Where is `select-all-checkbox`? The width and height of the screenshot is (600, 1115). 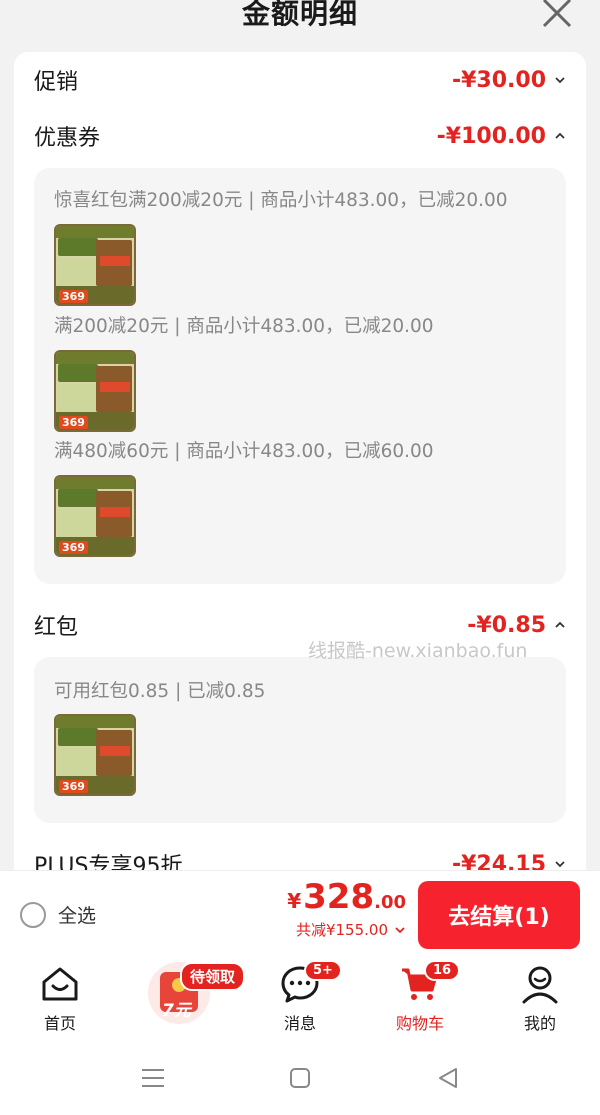 select-all-checkbox is located at coordinates (33, 914).